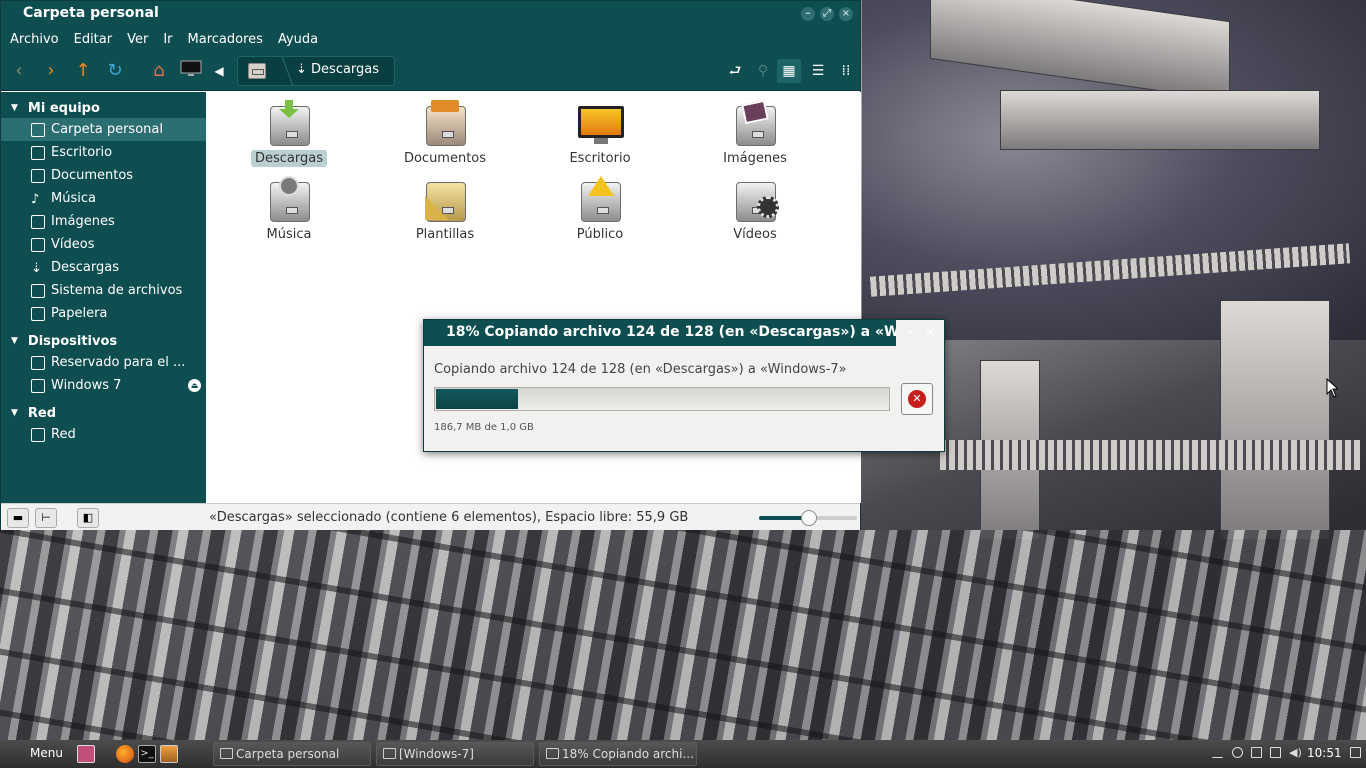  I want to click on window-title: Carpeta personal, so click(91, 13).